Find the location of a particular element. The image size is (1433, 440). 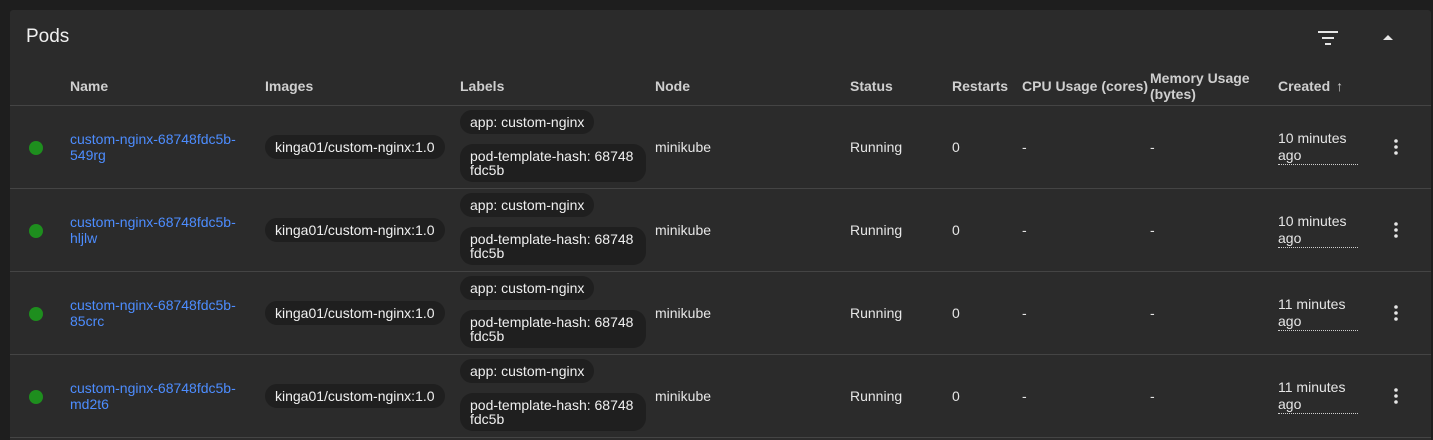

column-header-status: Status is located at coordinates (871, 85).